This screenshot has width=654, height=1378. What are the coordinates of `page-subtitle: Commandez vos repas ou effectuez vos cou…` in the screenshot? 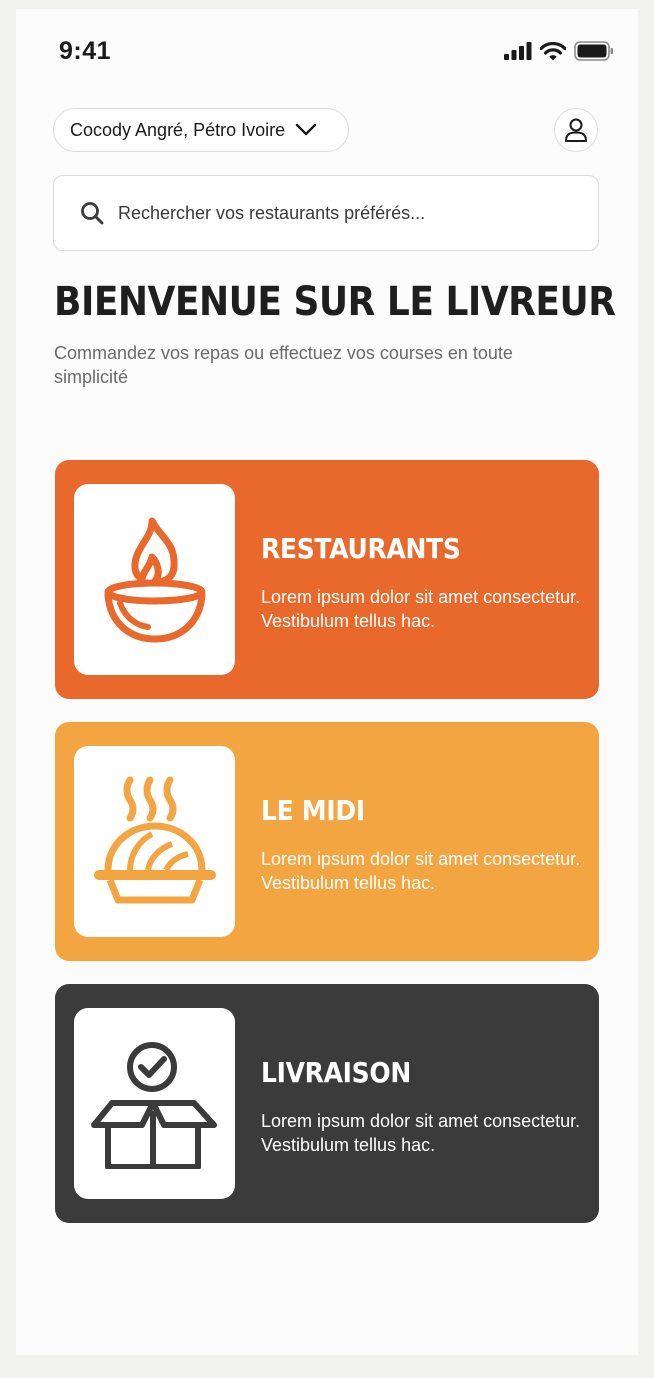 It's located at (283, 365).